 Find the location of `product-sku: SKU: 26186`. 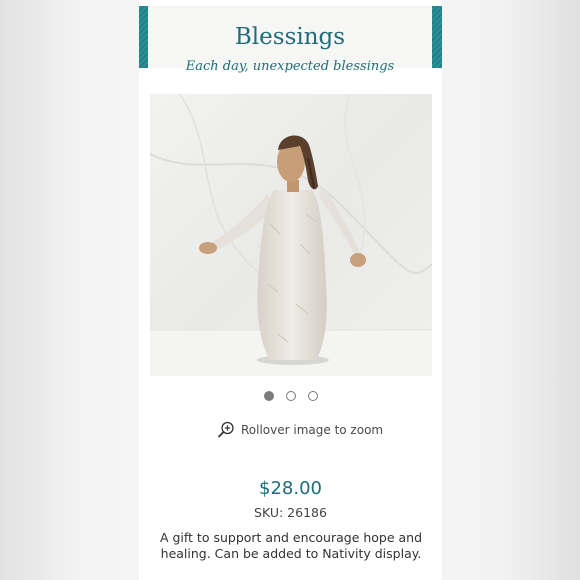

product-sku: SKU: 26186 is located at coordinates (290, 512).